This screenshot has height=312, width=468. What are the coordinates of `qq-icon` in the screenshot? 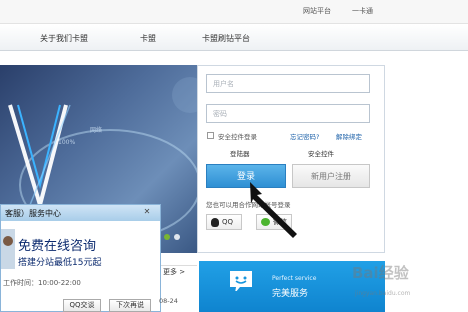 It's located at (215, 222).